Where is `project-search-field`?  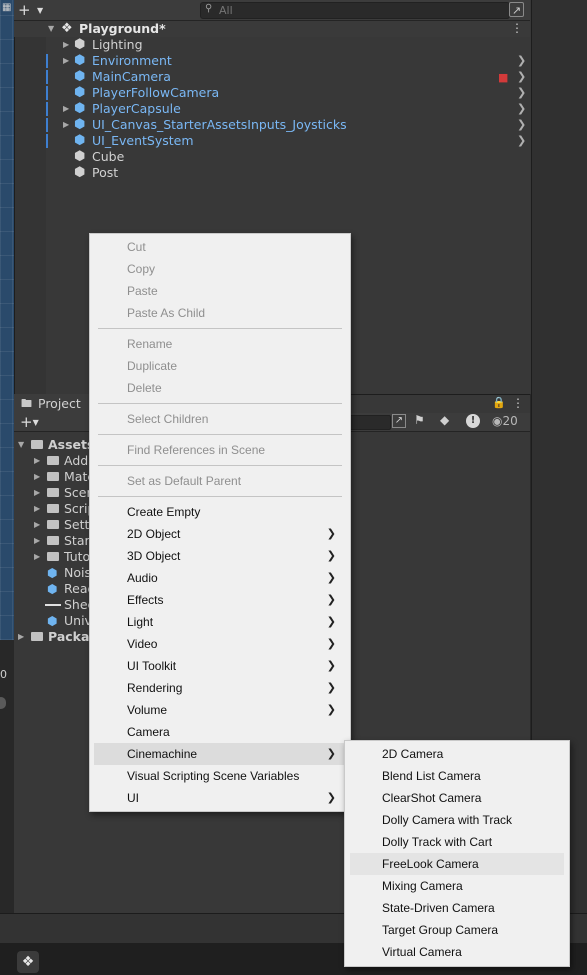 project-search-field is located at coordinates (368, 422).